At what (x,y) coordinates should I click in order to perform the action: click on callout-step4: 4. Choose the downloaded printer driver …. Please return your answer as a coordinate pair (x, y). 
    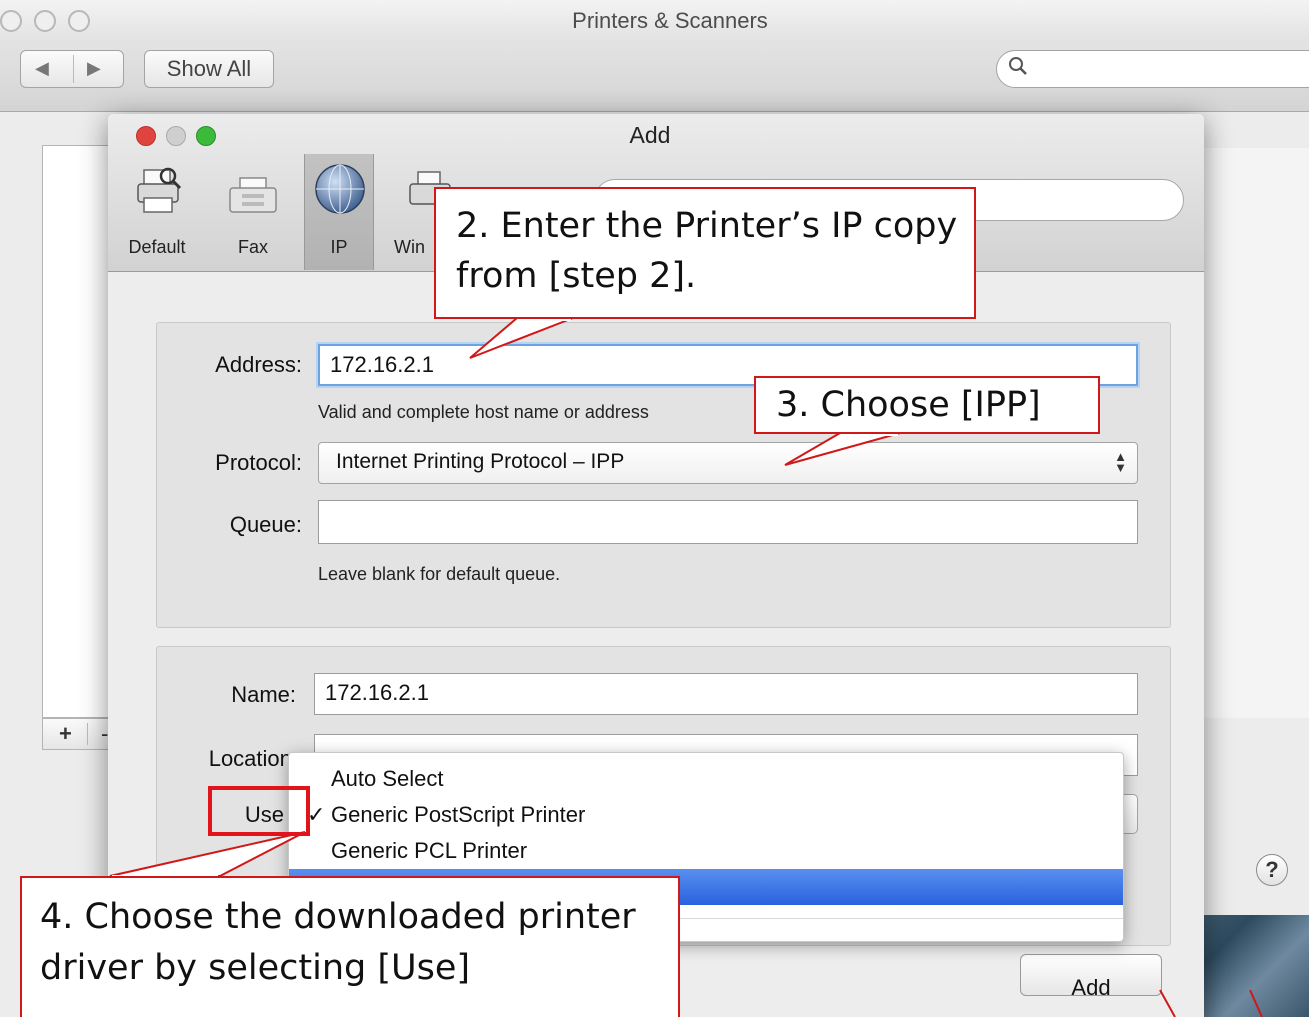
    Looking at the image, I should click on (350, 946).